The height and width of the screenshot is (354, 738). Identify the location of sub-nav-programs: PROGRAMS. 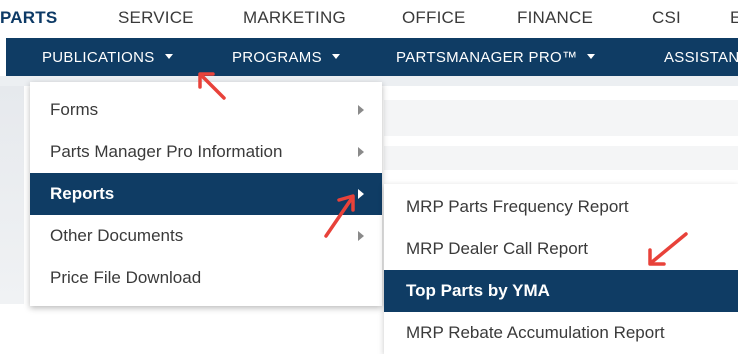
(286, 57).